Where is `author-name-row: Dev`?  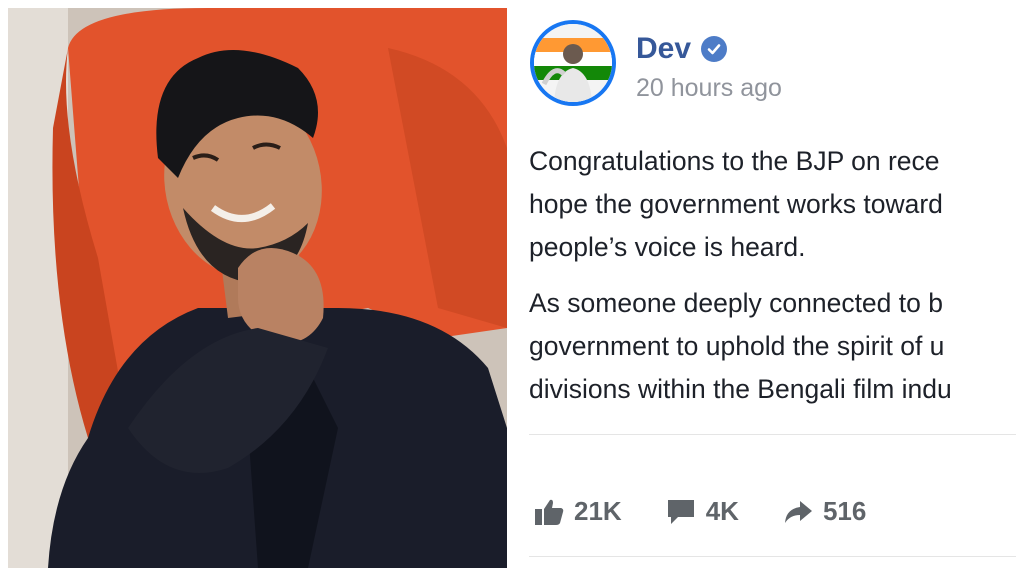 author-name-row: Dev is located at coordinates (682, 49).